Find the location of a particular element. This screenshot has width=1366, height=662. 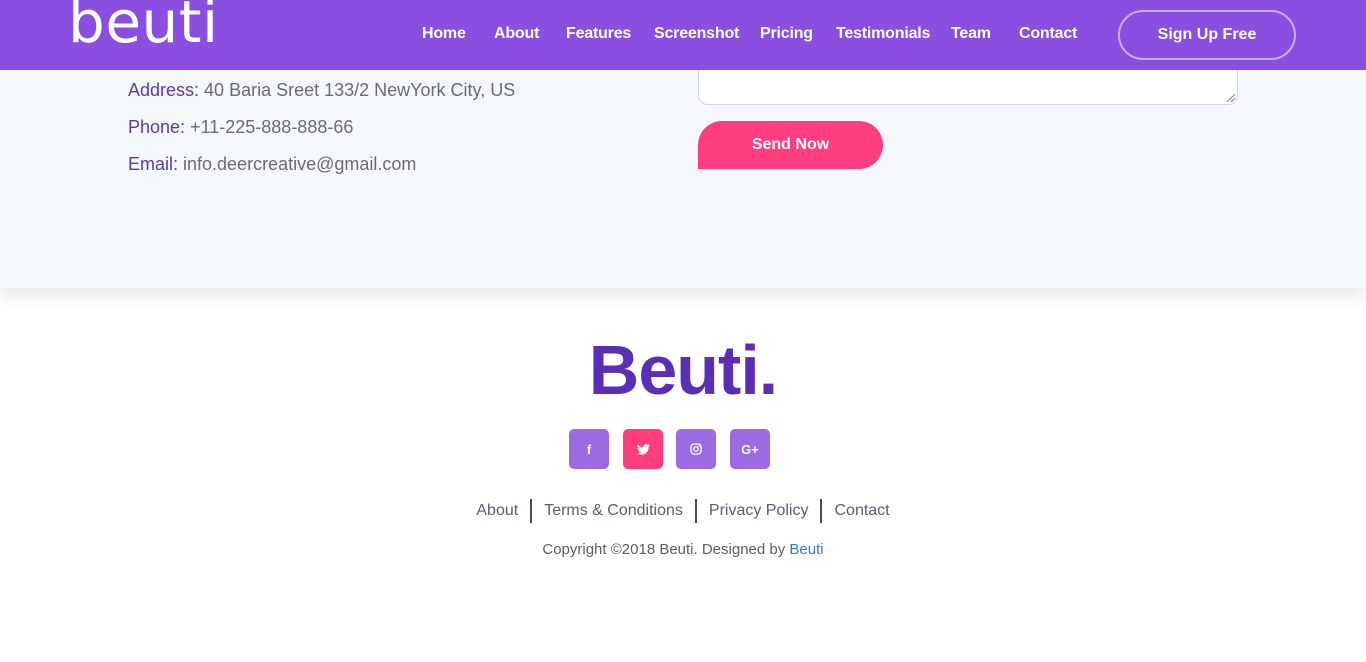

nav-contact: Contact is located at coordinates (1048, 34).